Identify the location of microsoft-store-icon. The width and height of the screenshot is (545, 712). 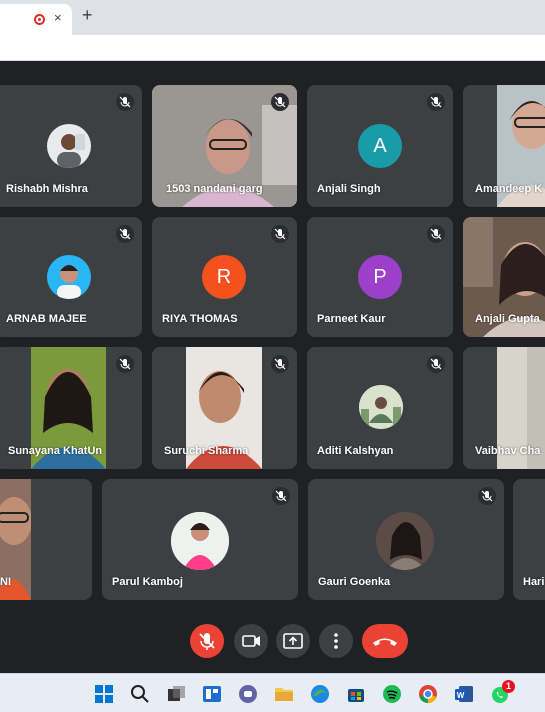
(356, 694).